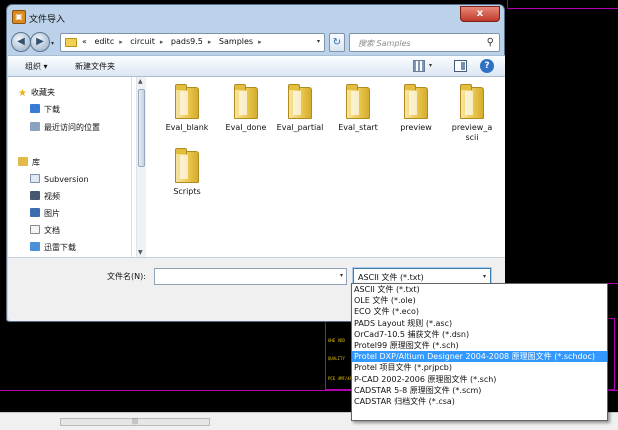 This screenshot has height=430, width=618. What do you see at coordinates (142, 41) in the screenshot?
I see `breadcrumb-item: circuit` at bounding box center [142, 41].